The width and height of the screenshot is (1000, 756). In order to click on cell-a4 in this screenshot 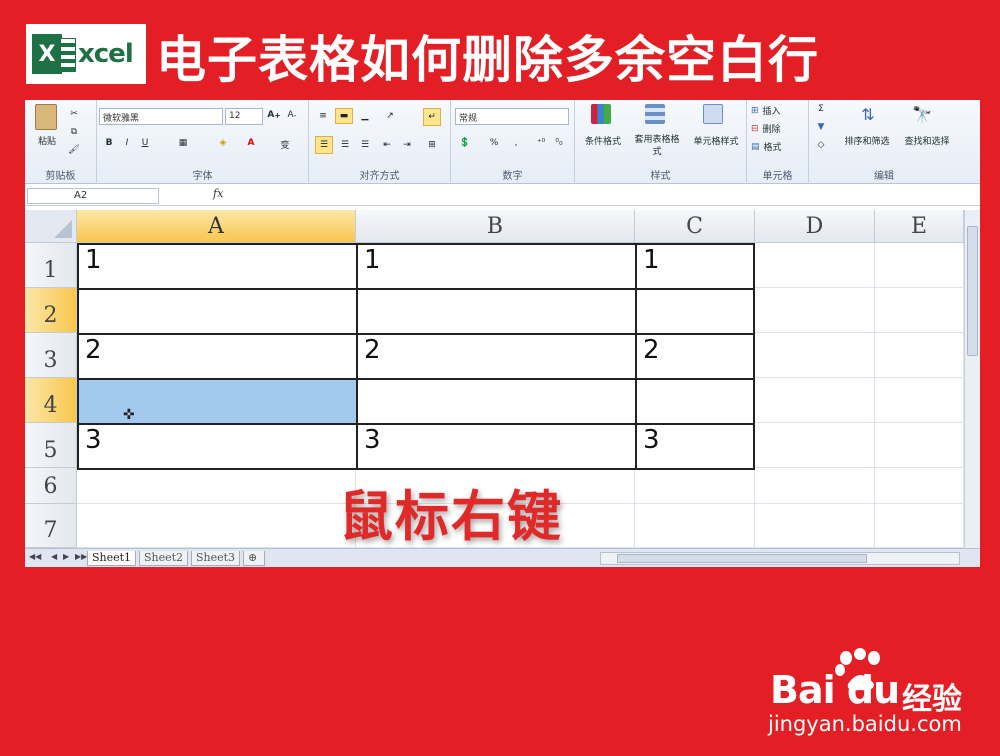, I will do `click(217, 401)`.